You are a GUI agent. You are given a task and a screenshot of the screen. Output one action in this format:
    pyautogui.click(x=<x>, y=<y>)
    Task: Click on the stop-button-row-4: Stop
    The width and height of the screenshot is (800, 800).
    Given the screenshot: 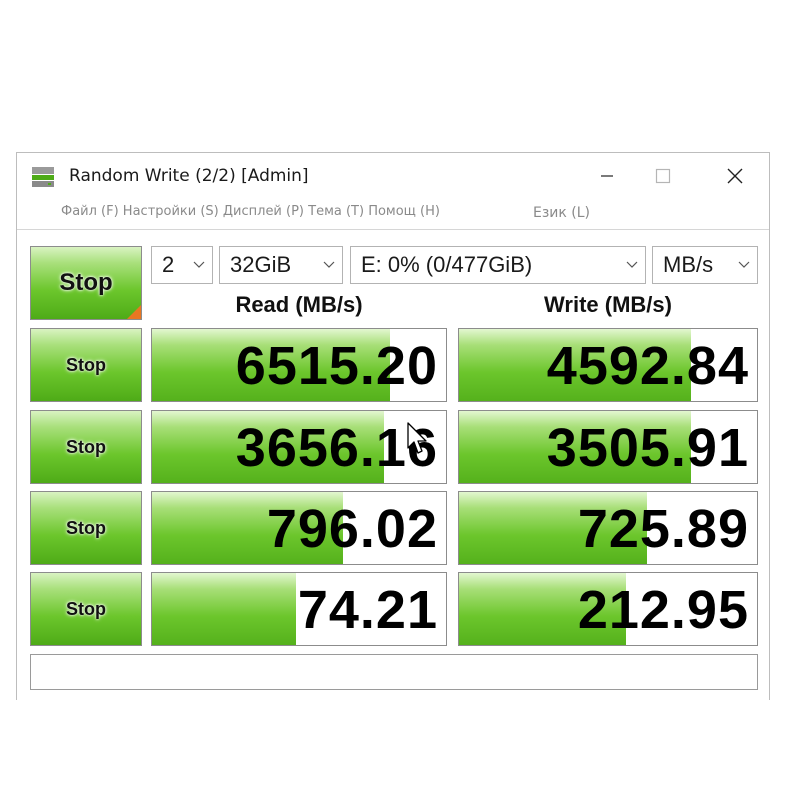 What is the action you would take?
    pyautogui.click(x=86, y=609)
    